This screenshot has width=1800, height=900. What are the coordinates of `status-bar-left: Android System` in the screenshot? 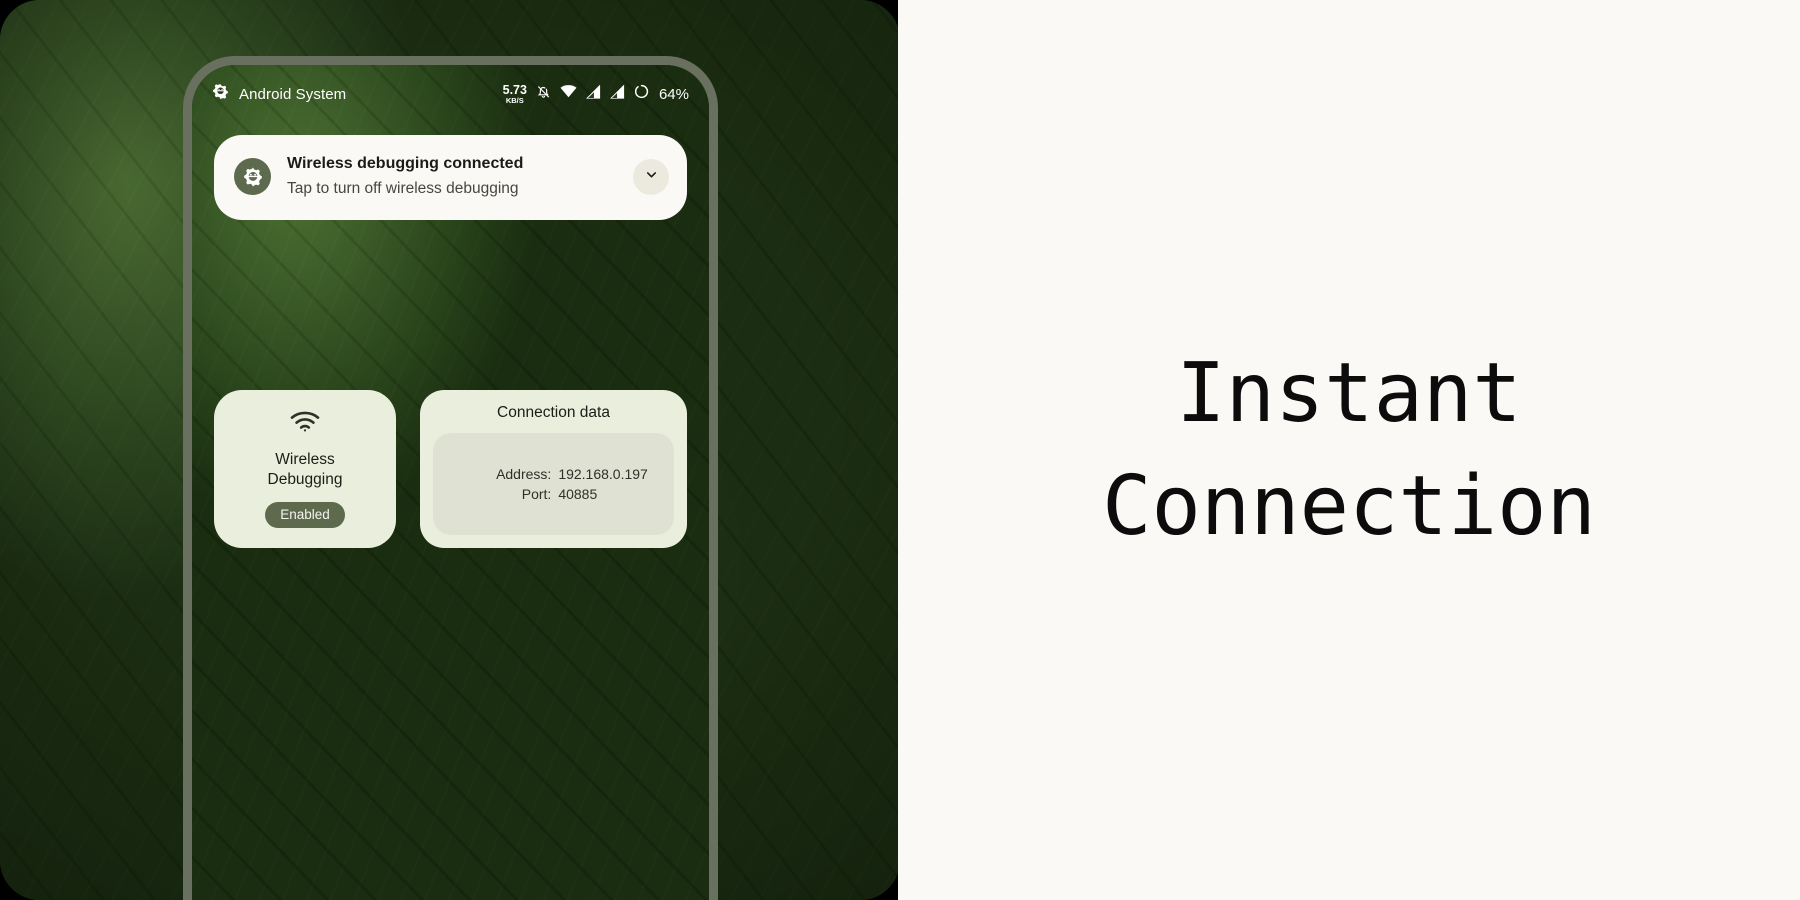 It's located at (279, 94).